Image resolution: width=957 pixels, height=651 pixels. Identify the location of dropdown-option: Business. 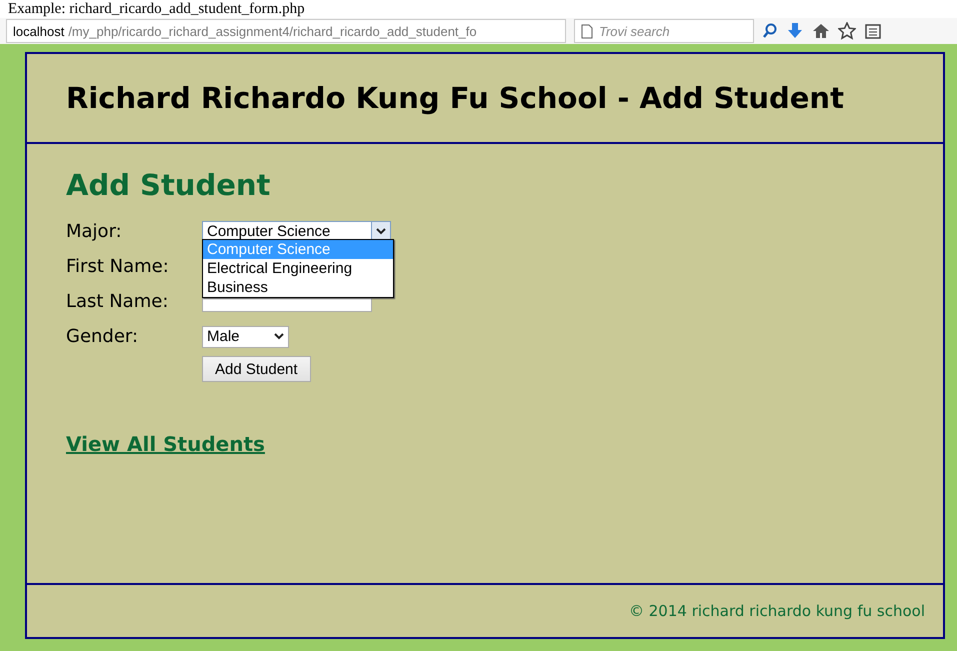
(298, 287).